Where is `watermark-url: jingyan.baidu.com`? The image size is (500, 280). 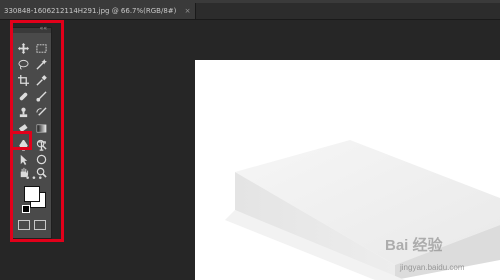
watermark-url: jingyan.baidu.com is located at coordinates (432, 267).